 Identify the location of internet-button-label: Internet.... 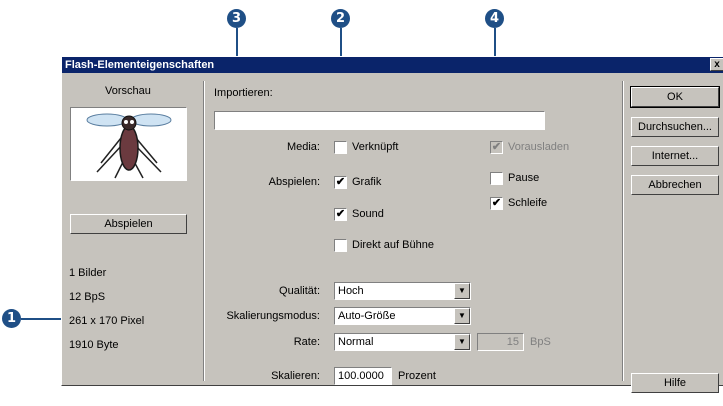
(675, 156).